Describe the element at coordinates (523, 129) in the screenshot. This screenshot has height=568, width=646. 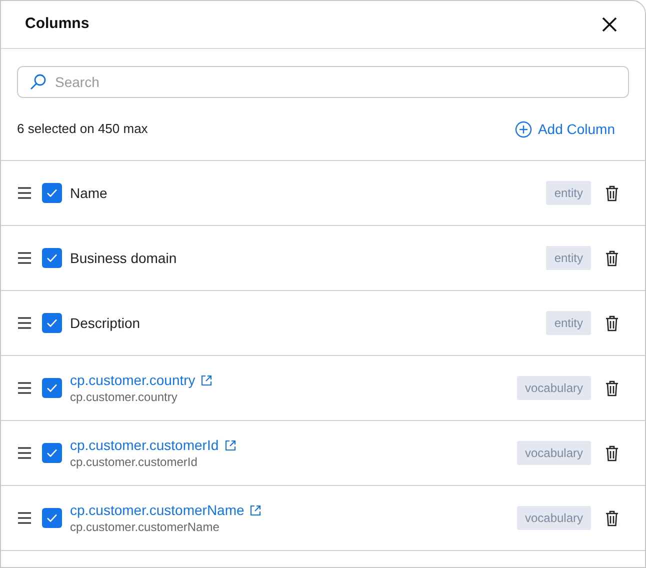
I see `plus-circle-icon` at that location.